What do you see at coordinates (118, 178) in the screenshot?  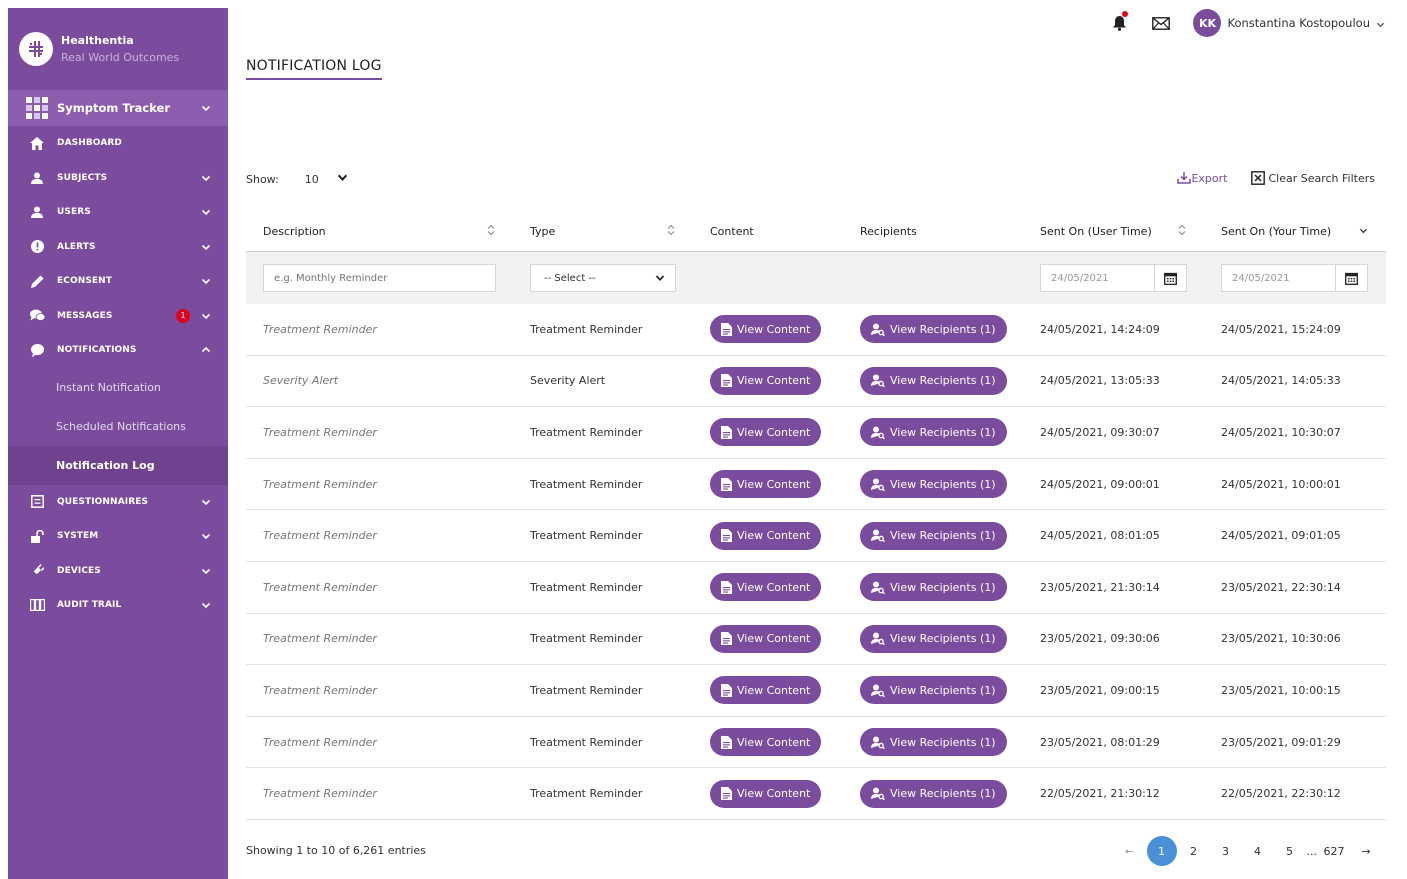 I see `sidebar-item-subjects: SUBJECTS` at bounding box center [118, 178].